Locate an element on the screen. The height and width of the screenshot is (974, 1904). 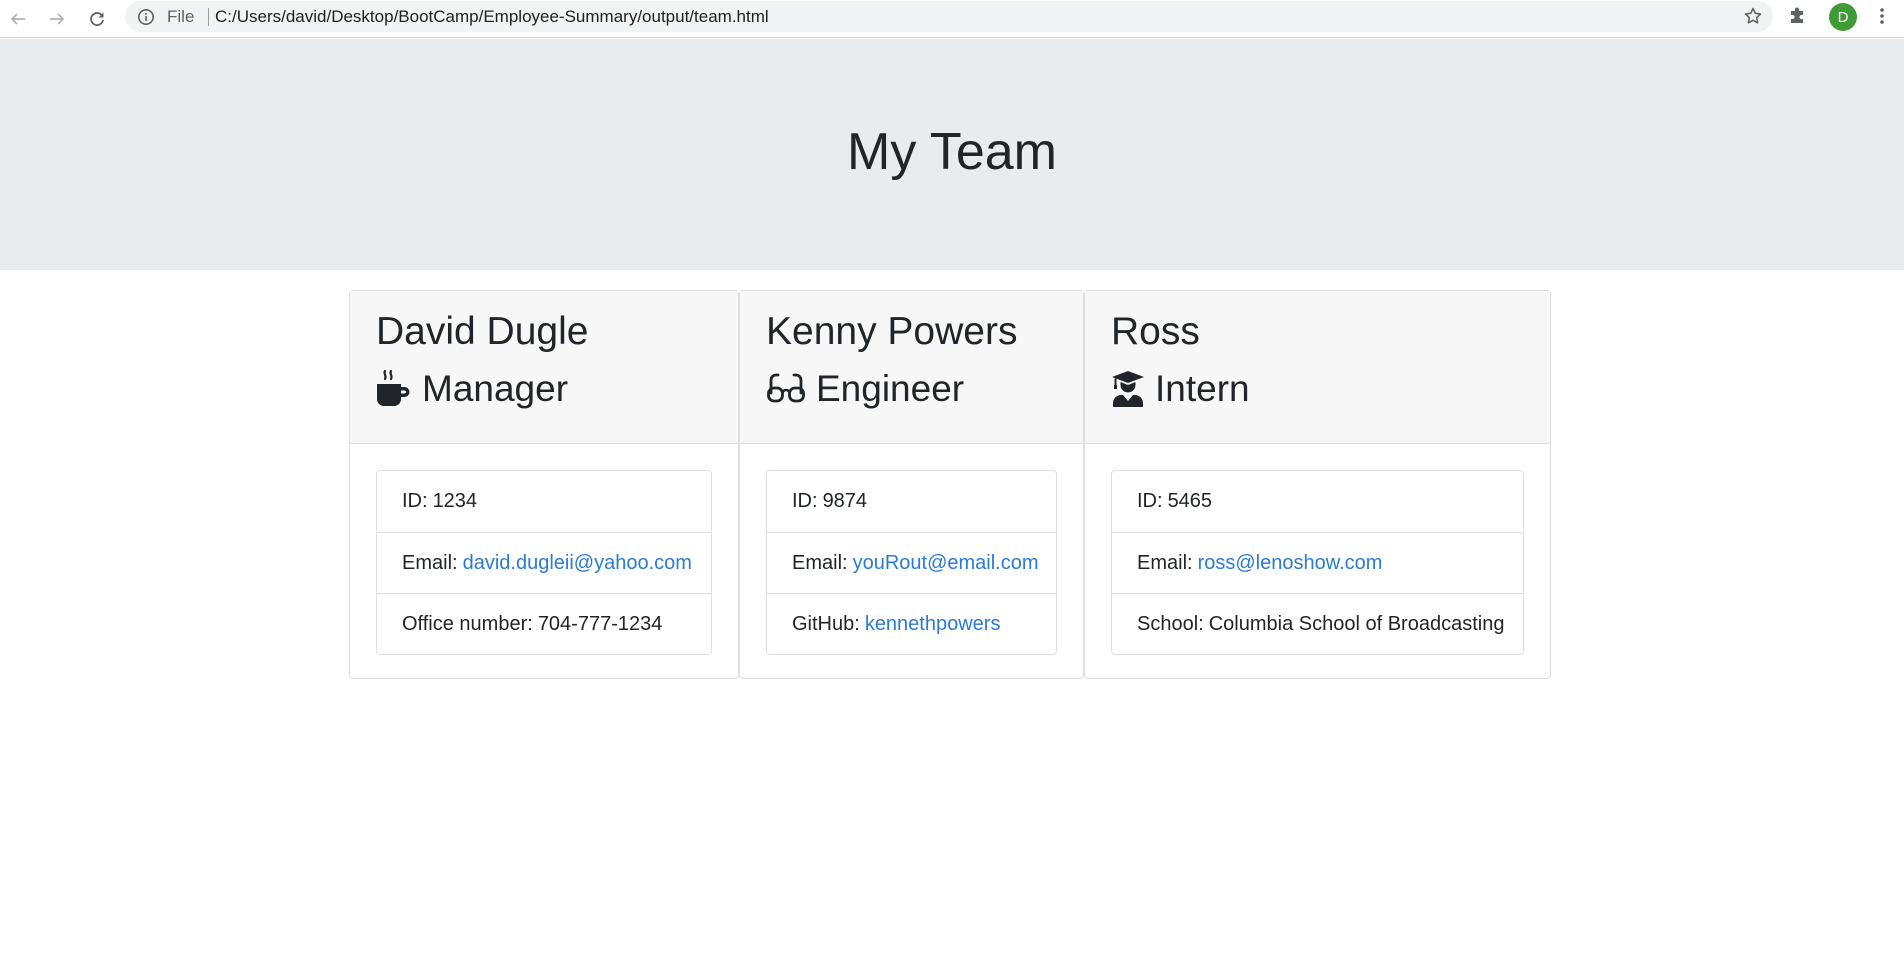
mug-hot-icon is located at coordinates (393, 387).